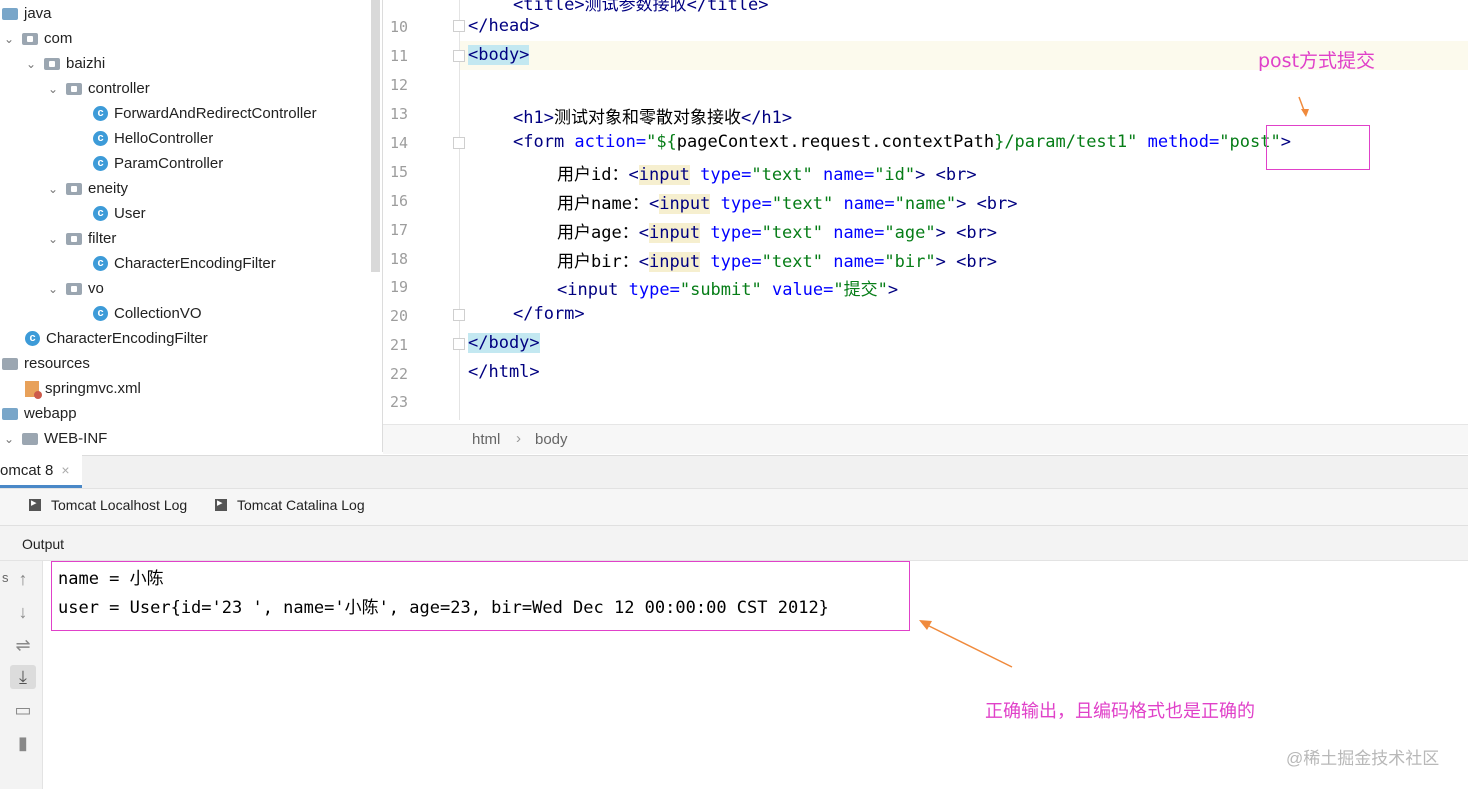 Image resolution: width=1468 pixels, height=789 pixels. Describe the element at coordinates (399, 201) in the screenshot. I see `line-number: 16` at that location.